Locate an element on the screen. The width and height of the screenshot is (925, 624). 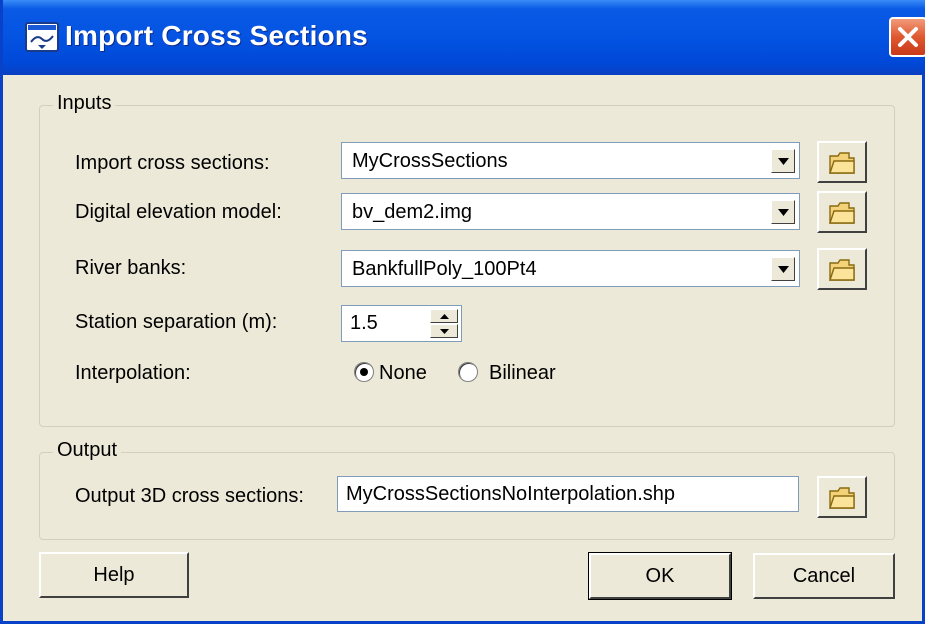
radio-selected-dot is located at coordinates (364, 372).